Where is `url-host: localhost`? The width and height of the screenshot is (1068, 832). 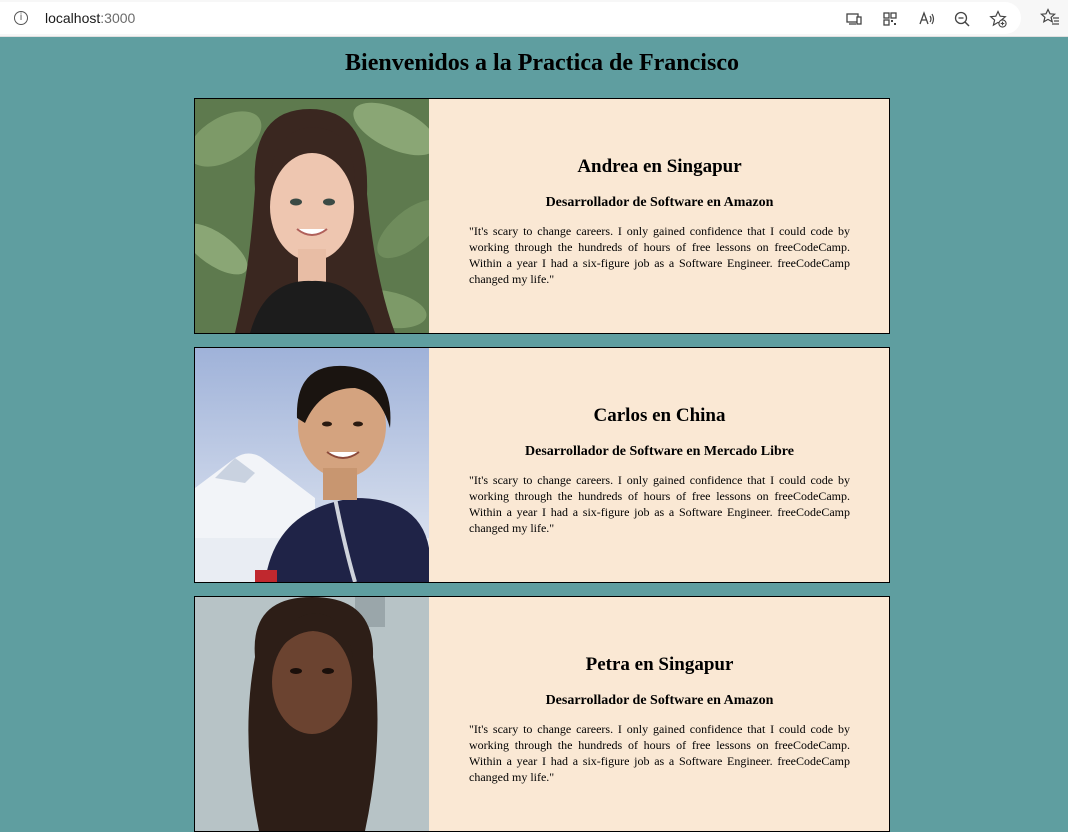 url-host: localhost is located at coordinates (73, 18).